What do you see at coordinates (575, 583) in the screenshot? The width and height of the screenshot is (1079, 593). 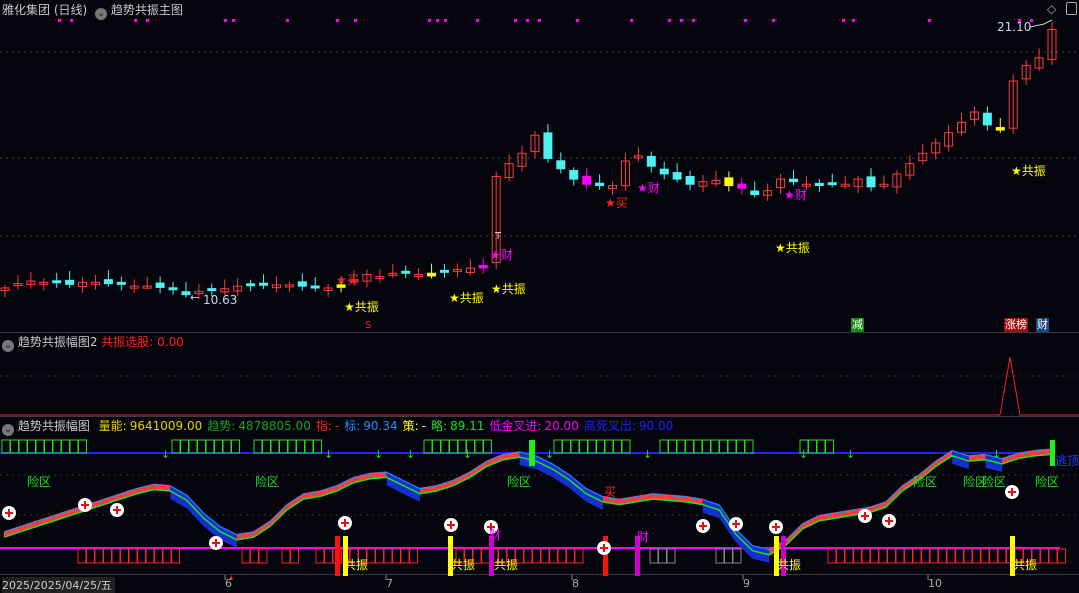 I see `time-axis-month: 8` at bounding box center [575, 583].